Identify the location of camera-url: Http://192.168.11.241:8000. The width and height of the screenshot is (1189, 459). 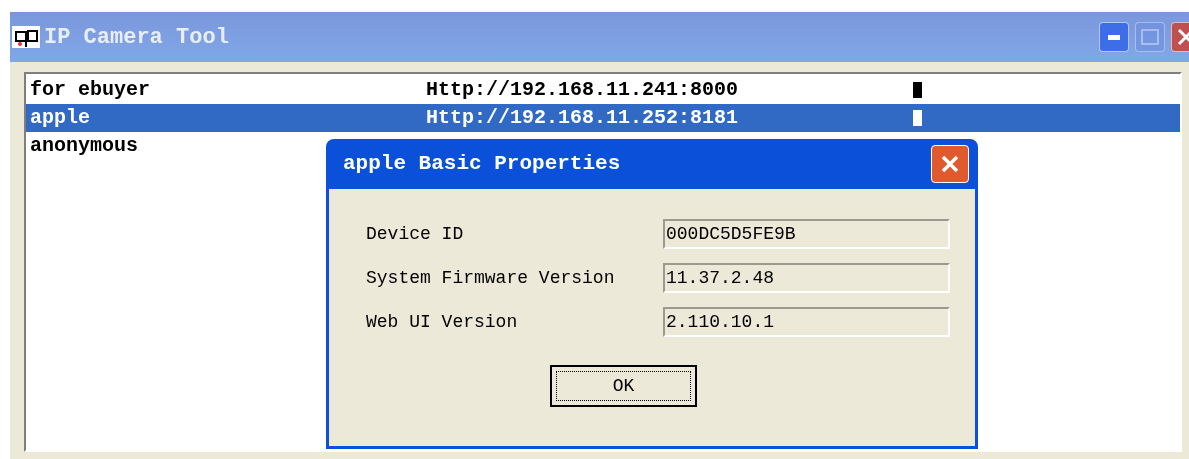
(583, 90).